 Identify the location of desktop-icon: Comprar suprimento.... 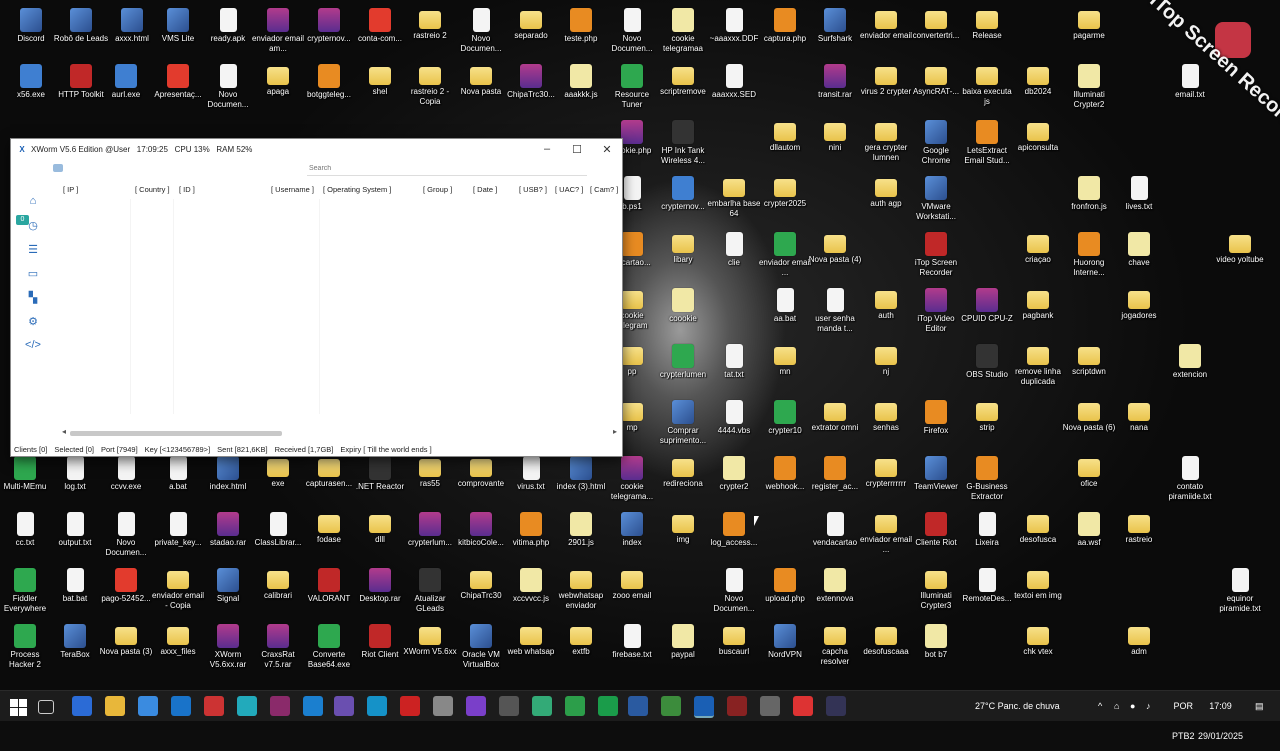
(683, 421).